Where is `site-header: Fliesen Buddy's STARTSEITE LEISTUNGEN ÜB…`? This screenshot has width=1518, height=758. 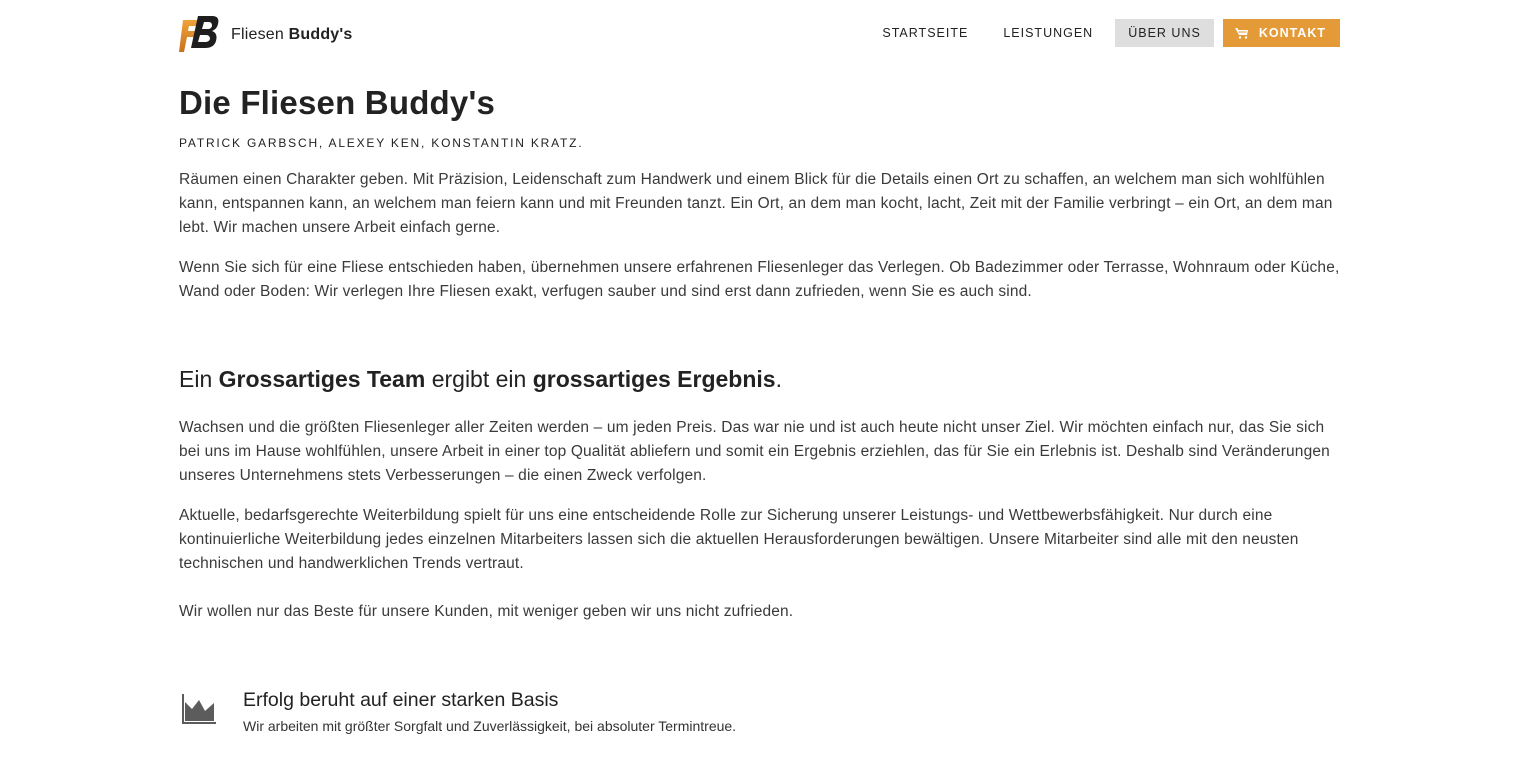 site-header: Fliesen Buddy's STARTSEITE LEISTUNGEN ÜB… is located at coordinates (759, 35).